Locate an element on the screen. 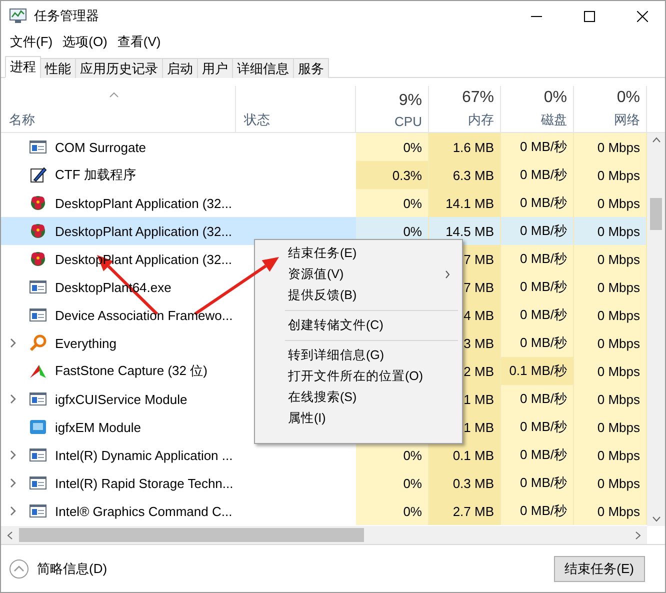 The height and width of the screenshot is (593, 666). scroll-right-icon is located at coordinates (638, 535).